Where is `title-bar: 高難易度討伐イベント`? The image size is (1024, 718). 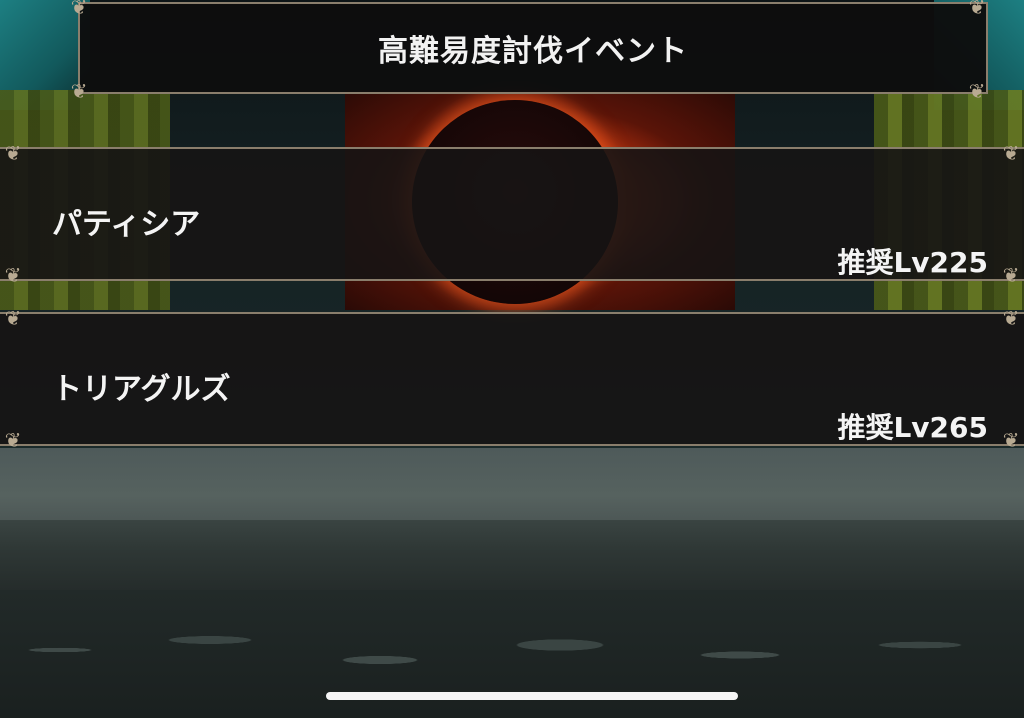
title-bar: 高難易度討伐イベント is located at coordinates (533, 48).